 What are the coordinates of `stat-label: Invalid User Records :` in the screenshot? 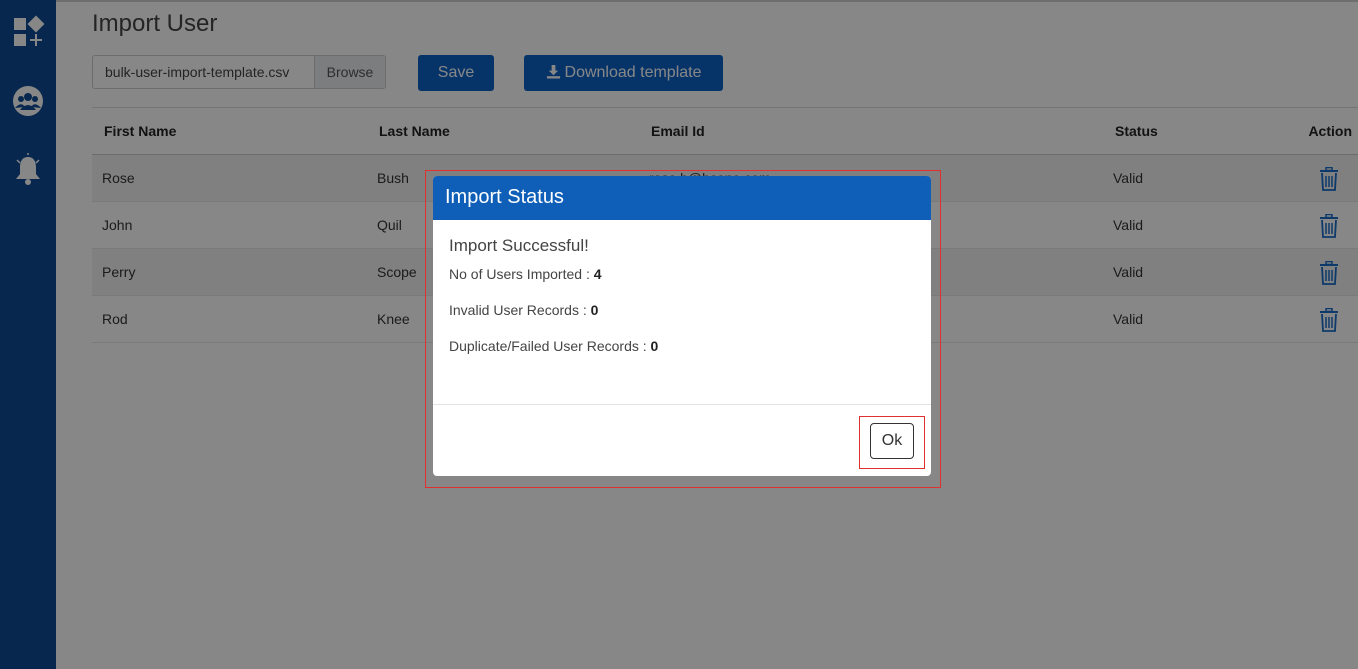 It's located at (520, 310).